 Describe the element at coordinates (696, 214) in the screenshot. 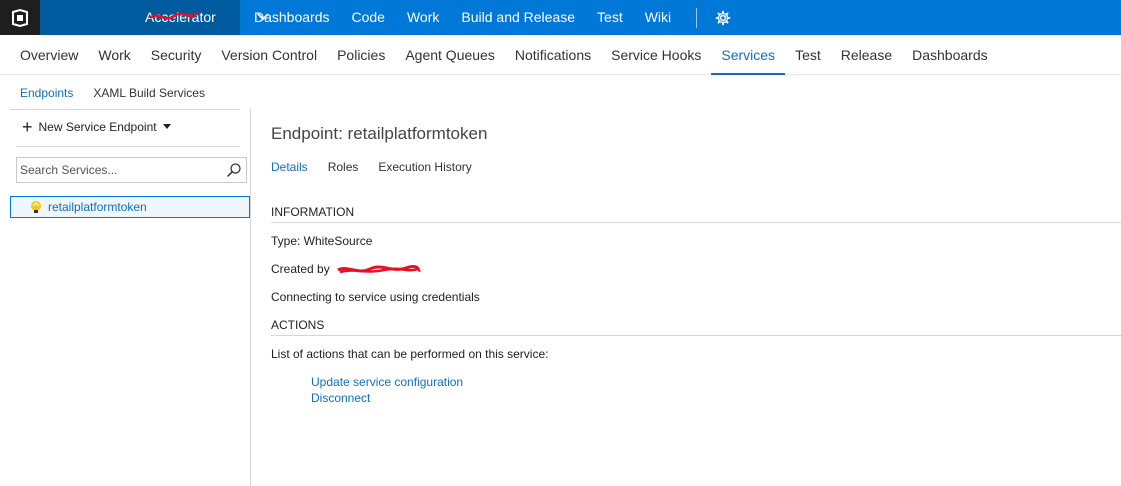

I see `information-heading: INFORMATION` at that location.